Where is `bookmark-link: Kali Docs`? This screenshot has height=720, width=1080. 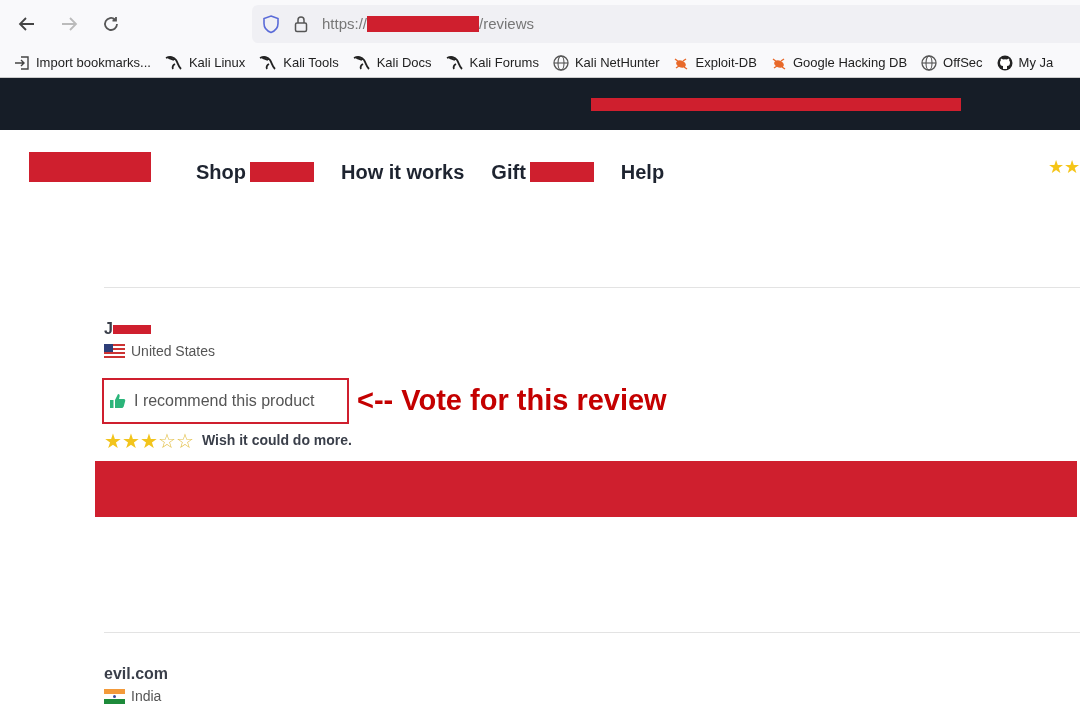 bookmark-link: Kali Docs is located at coordinates (404, 62).